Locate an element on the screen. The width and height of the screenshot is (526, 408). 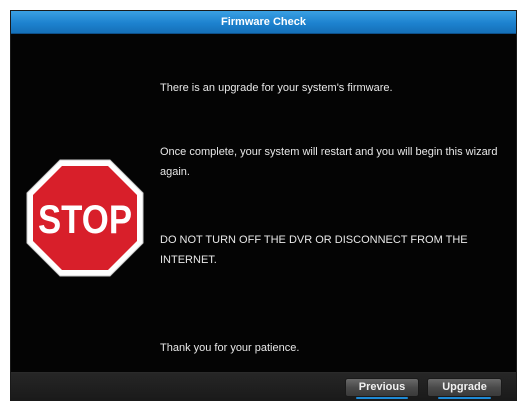
stop-sign-text: STOP is located at coordinates (85, 220).